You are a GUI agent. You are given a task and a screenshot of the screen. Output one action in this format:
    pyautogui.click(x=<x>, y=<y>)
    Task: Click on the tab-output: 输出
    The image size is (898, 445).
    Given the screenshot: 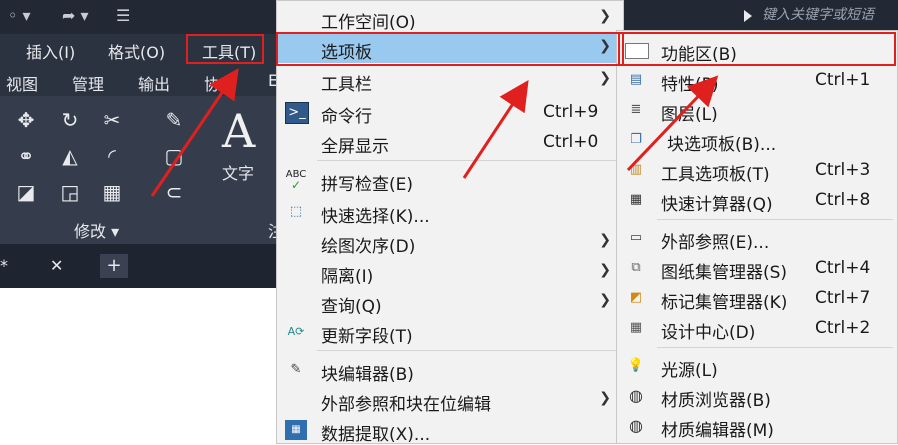 What is the action you would take?
    pyautogui.click(x=154, y=83)
    